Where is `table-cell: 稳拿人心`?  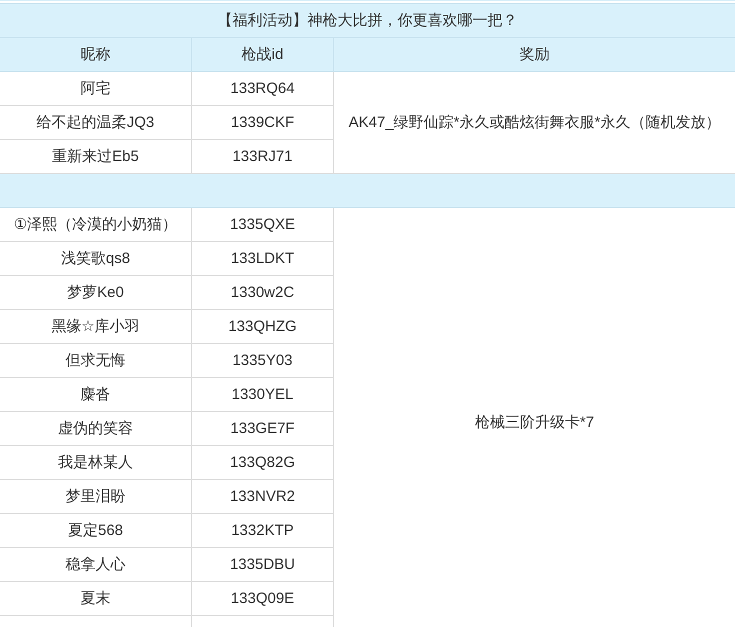
table-cell: 稳拿人心 is located at coordinates (96, 565).